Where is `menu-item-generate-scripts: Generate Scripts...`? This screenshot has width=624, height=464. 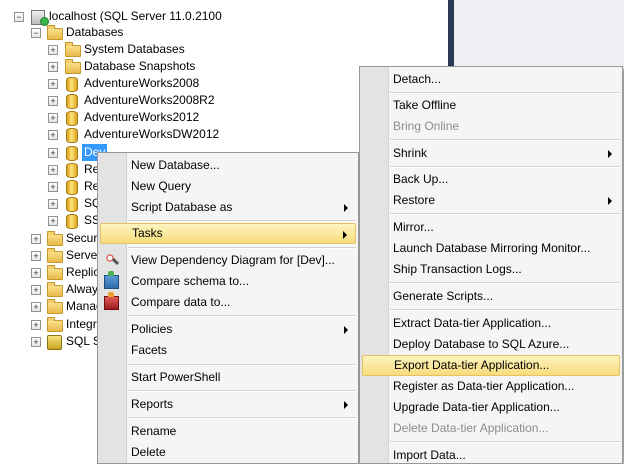 menu-item-generate-scripts: Generate Scripts... is located at coordinates (491, 296).